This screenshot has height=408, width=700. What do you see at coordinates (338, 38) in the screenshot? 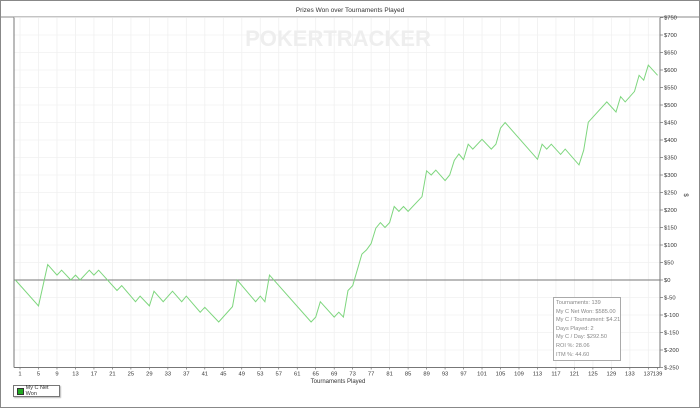
I see `watermark-logo: POKERTRACKER` at bounding box center [338, 38].